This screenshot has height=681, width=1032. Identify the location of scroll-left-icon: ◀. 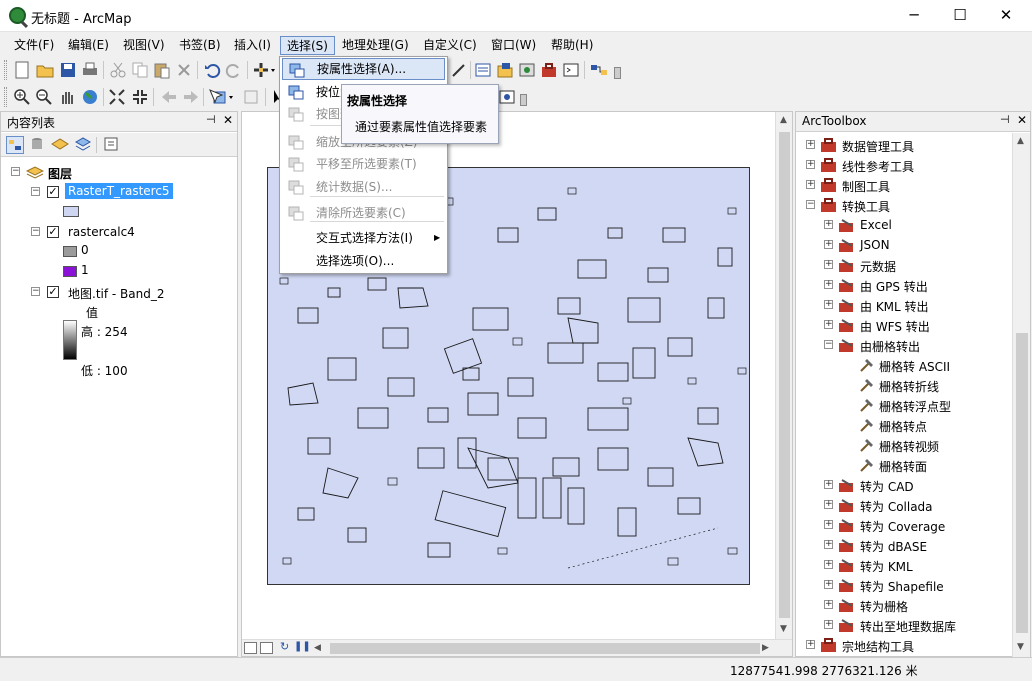
(317, 648).